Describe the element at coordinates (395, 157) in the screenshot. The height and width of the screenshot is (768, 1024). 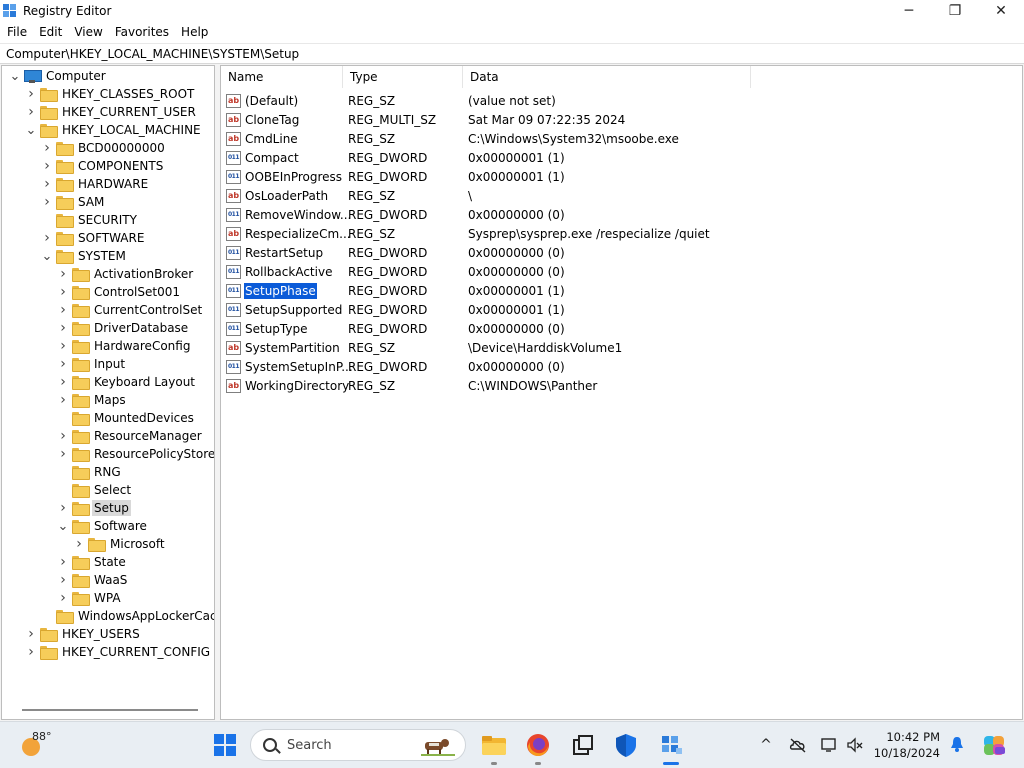
I see `value-row: 011 Compact REG_DWORD 0x00000001 (1)` at that location.